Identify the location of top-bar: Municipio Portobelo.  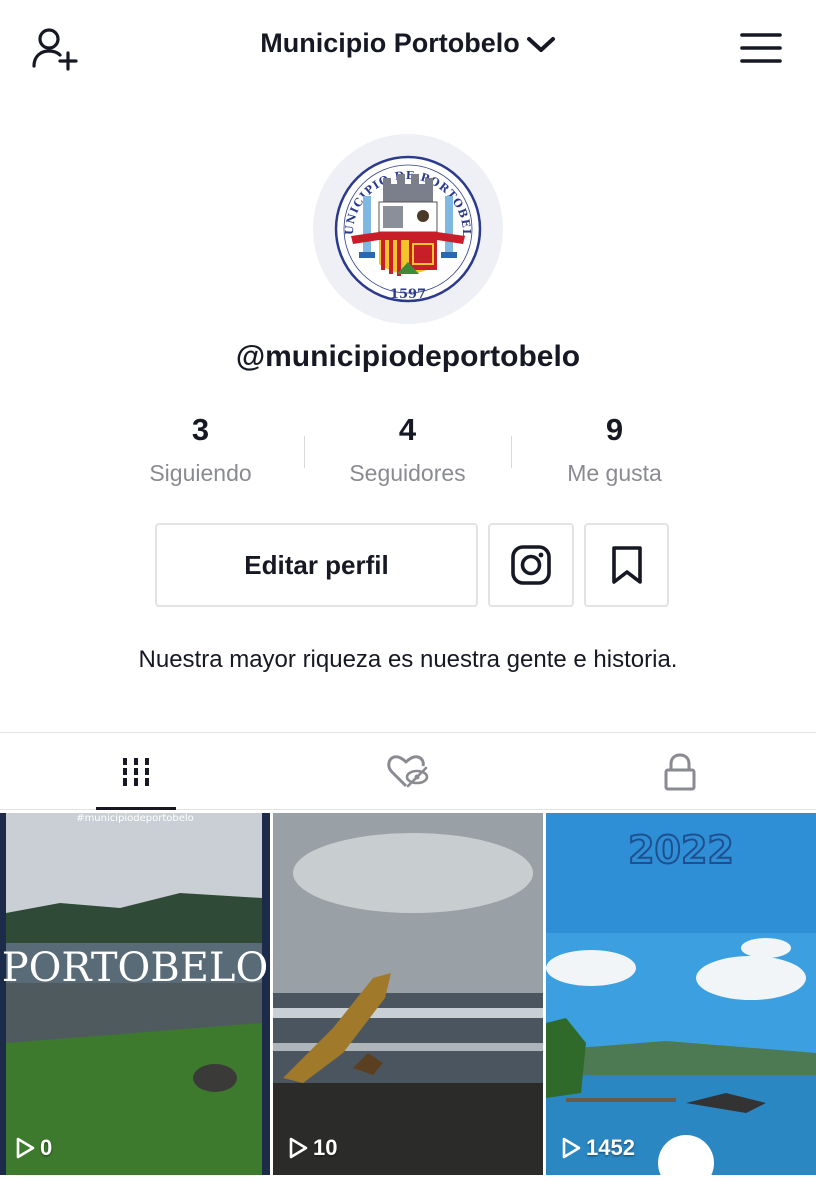
(408, 48).